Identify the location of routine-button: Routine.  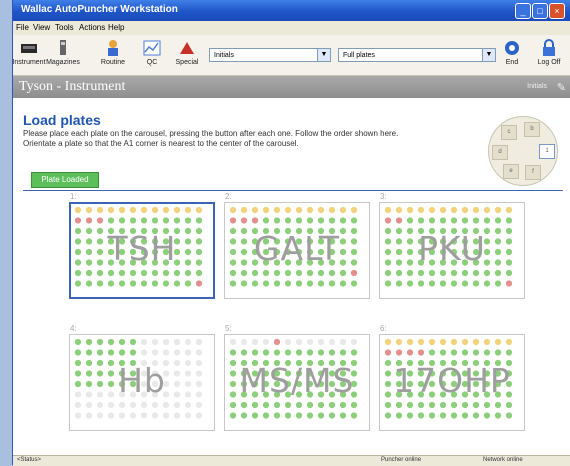
(113, 52).